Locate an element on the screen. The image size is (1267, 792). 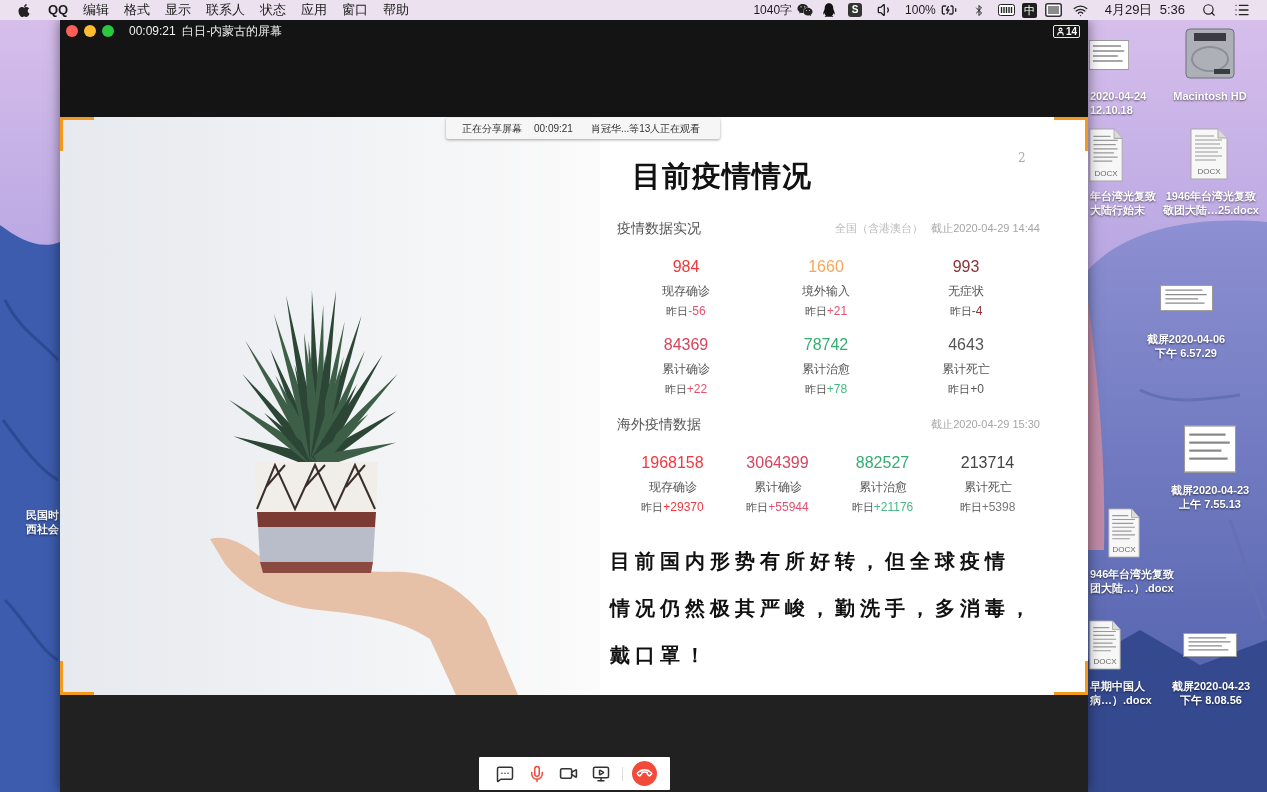
daily-change: -56 is located at coordinates (697, 311).